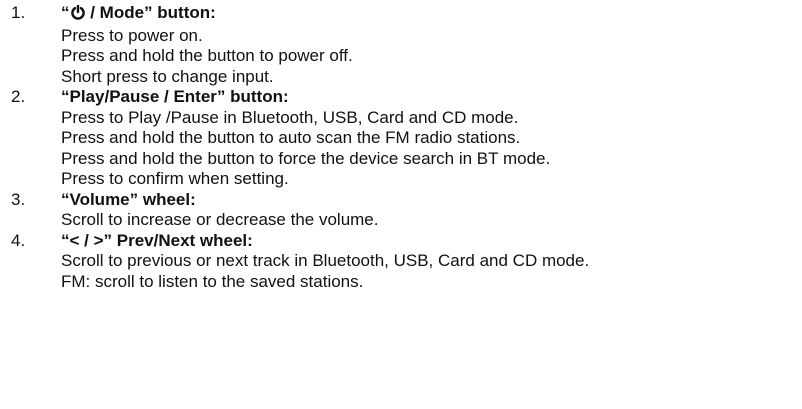 This screenshot has width=802, height=409. I want to click on description-line: Press and hold the button to power off., so click(207, 55).